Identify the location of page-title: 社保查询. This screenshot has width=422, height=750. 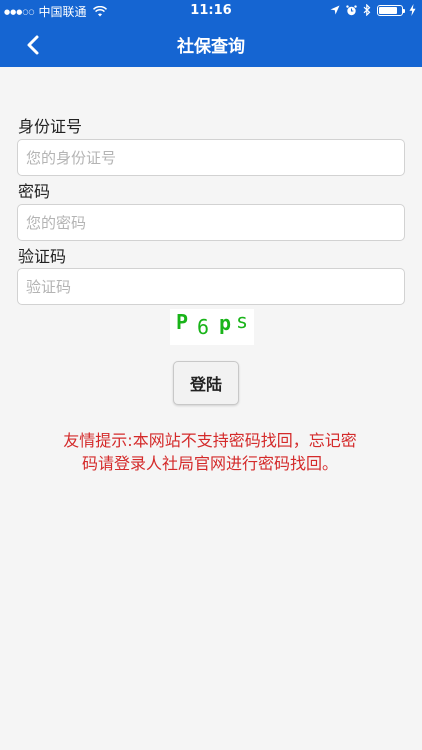
(211, 47).